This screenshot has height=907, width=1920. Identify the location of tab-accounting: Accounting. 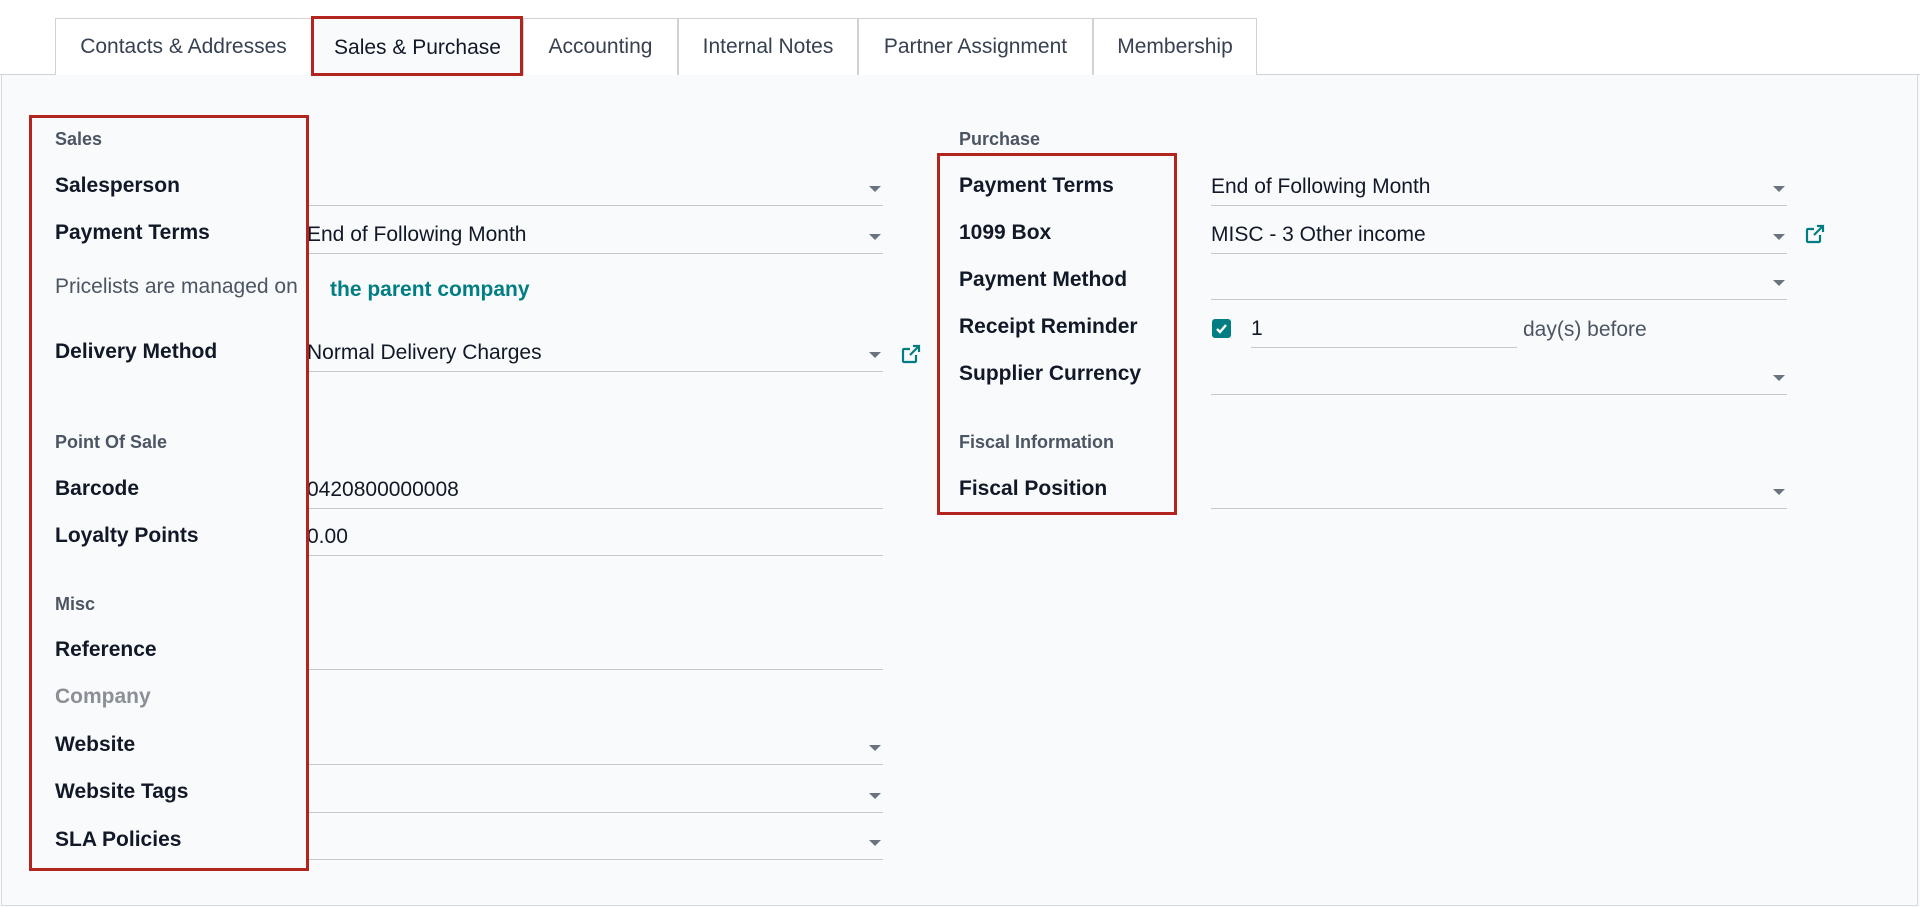
(600, 46).